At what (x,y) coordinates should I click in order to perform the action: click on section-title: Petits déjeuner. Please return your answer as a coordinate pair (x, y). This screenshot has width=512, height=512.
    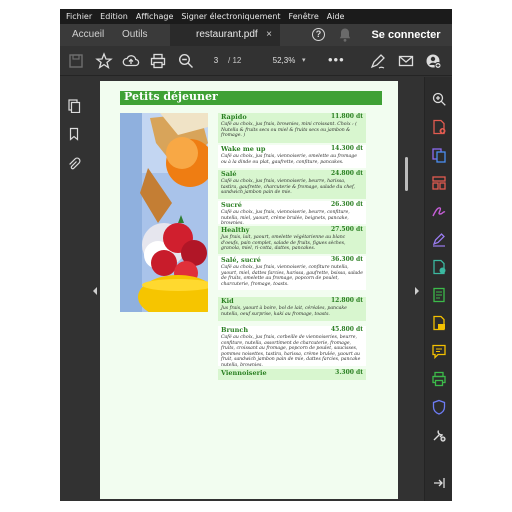
    Looking at the image, I should click on (171, 96).